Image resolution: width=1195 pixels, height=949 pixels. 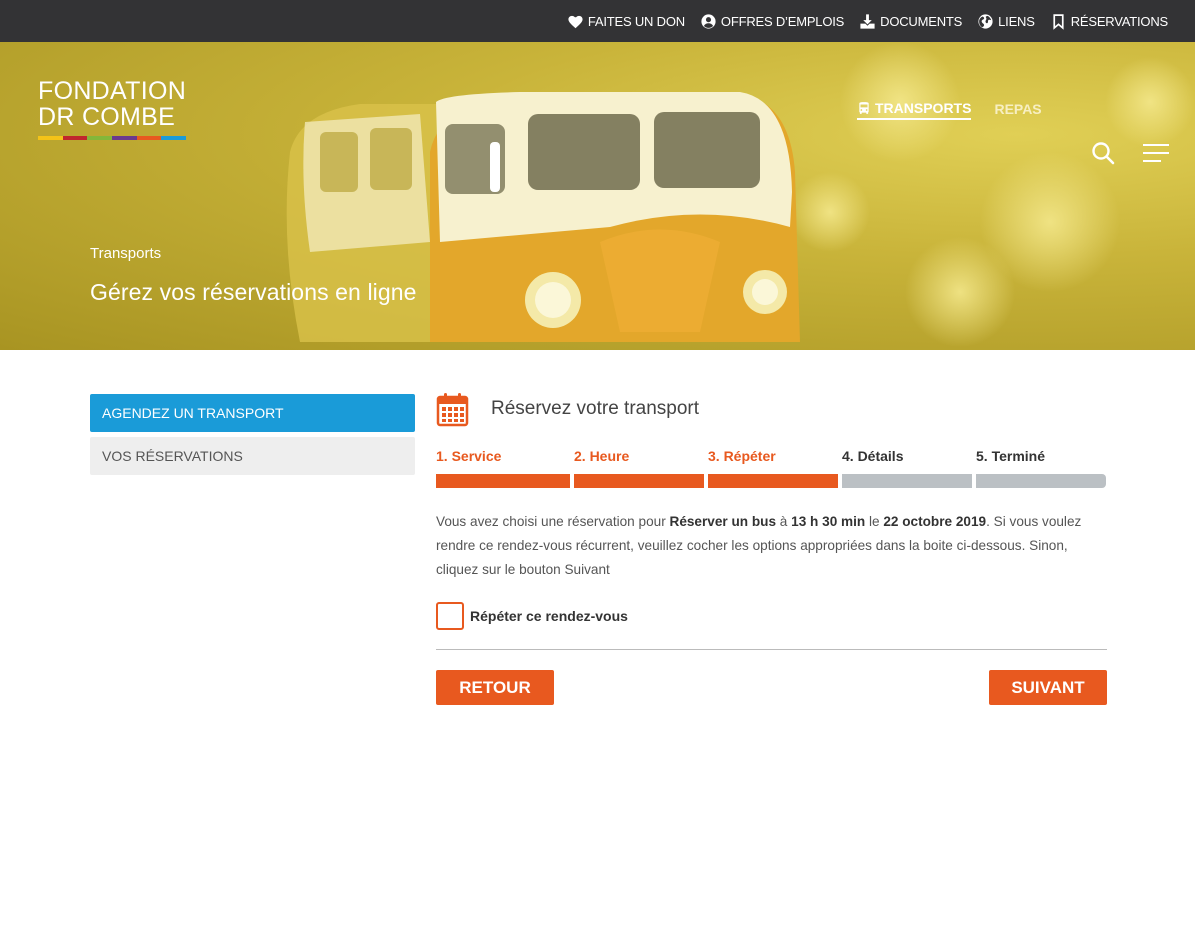 I want to click on step-label: 4. Détails, so click(x=873, y=456).